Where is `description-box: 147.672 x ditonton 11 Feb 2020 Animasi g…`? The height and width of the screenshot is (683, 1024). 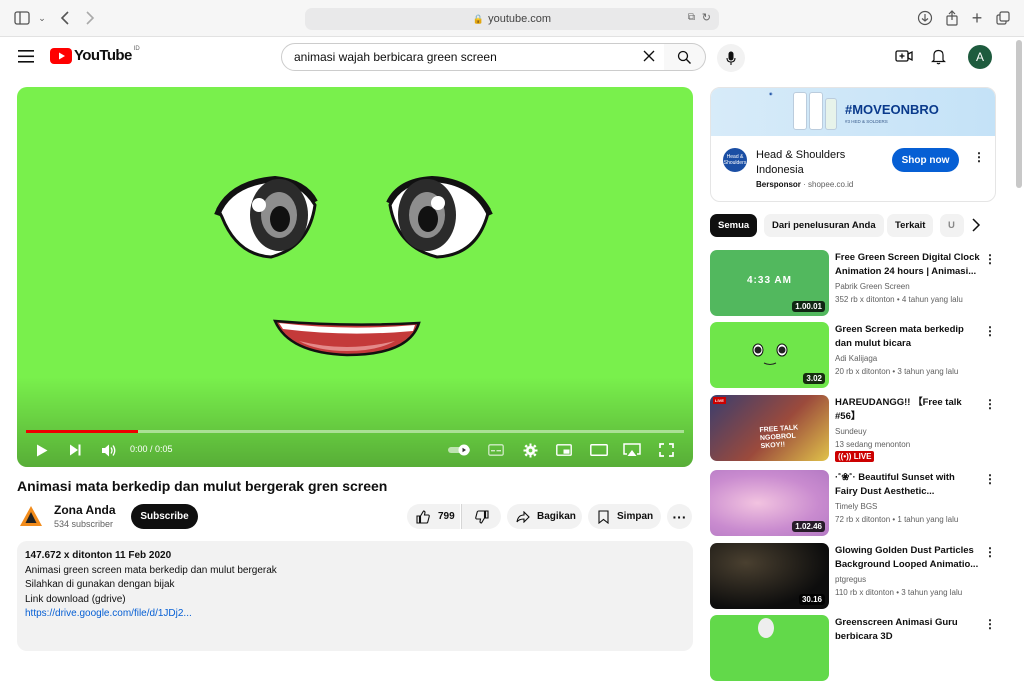 description-box: 147.672 x ditonton 11 Feb 2020 Animasi g… is located at coordinates (355, 596).